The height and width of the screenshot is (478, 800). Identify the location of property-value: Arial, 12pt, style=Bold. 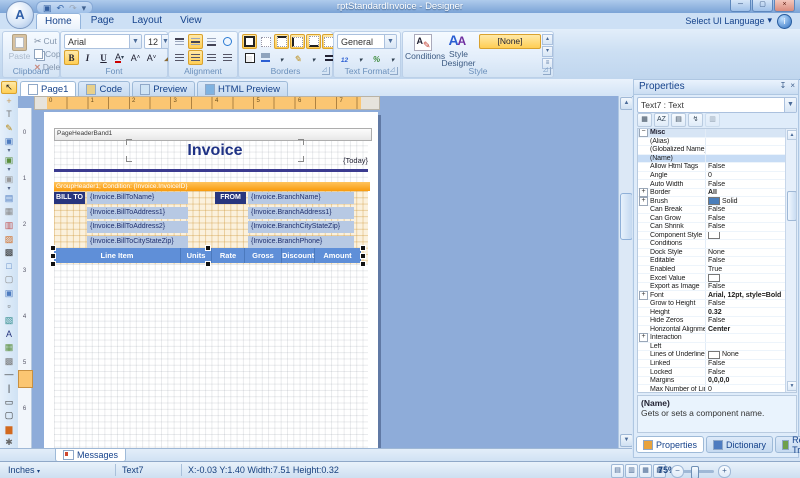
(745, 295).